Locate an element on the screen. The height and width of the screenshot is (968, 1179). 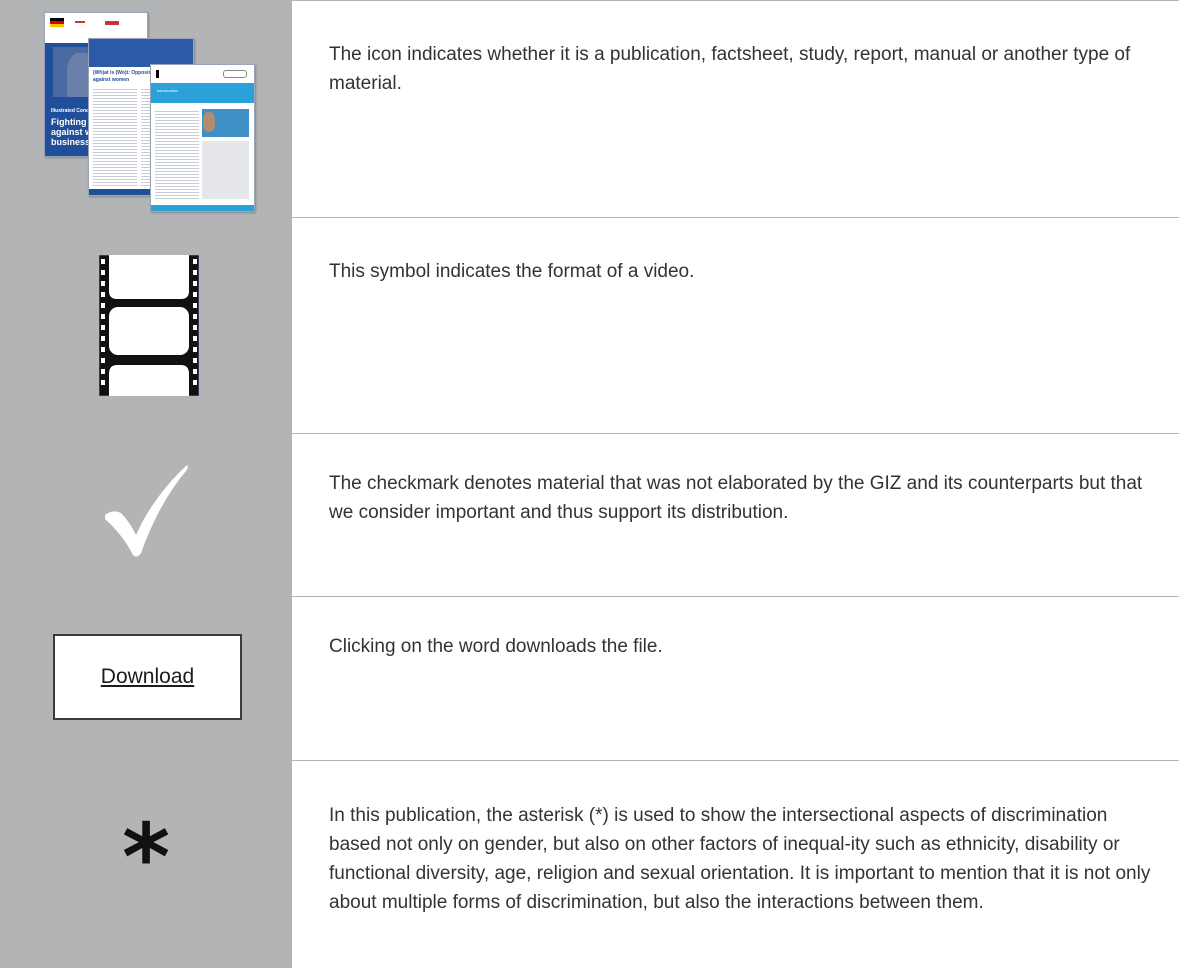
icon-cell: Download is located at coordinates (146, 678).